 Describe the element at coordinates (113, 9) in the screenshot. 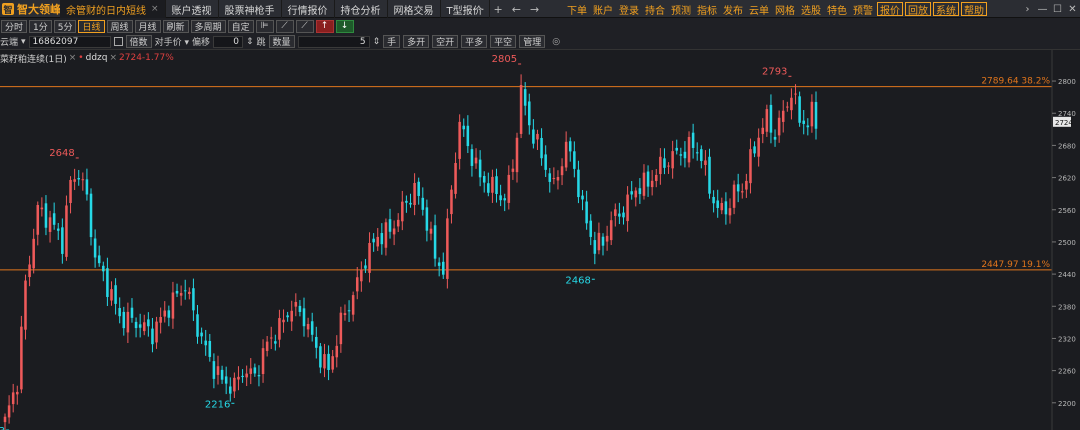

I see `tab-0: 余管财的日内短线 ×` at that location.